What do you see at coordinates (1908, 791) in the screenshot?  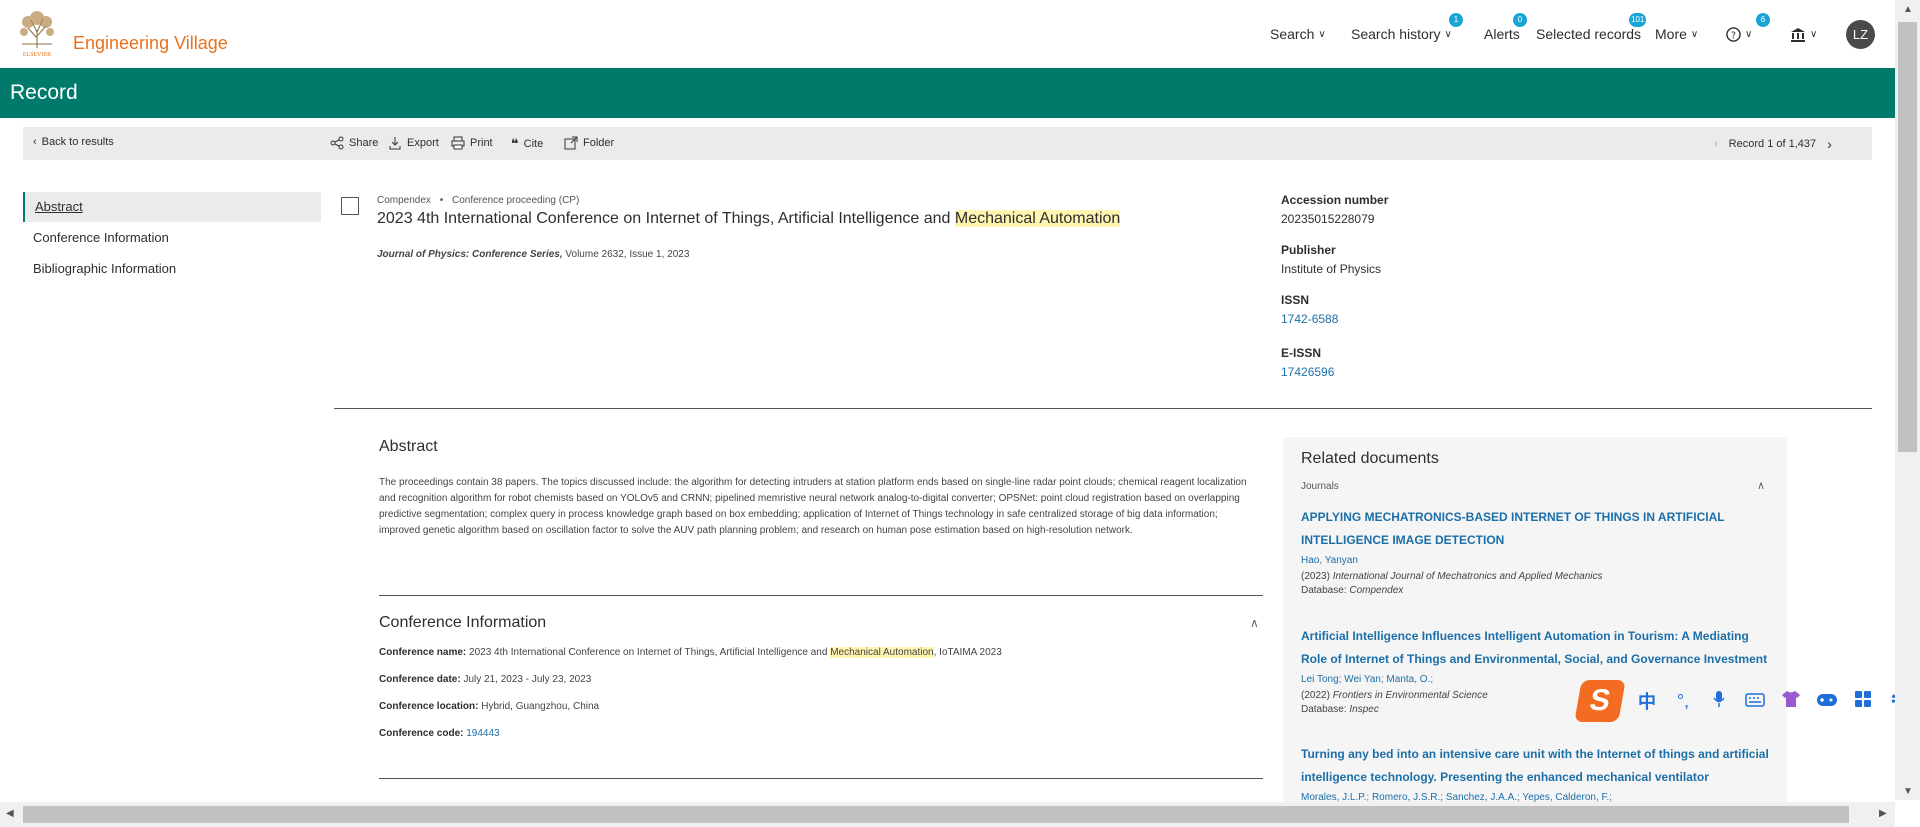 I see `scroll-down-arrow-icon: ▼` at bounding box center [1908, 791].